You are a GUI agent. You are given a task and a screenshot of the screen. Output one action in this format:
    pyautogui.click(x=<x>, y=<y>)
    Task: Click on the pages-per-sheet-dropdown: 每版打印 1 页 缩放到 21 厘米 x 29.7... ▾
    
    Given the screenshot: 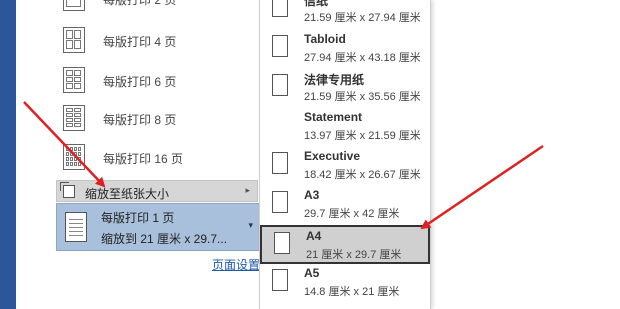 What is the action you would take?
    pyautogui.click(x=158, y=227)
    